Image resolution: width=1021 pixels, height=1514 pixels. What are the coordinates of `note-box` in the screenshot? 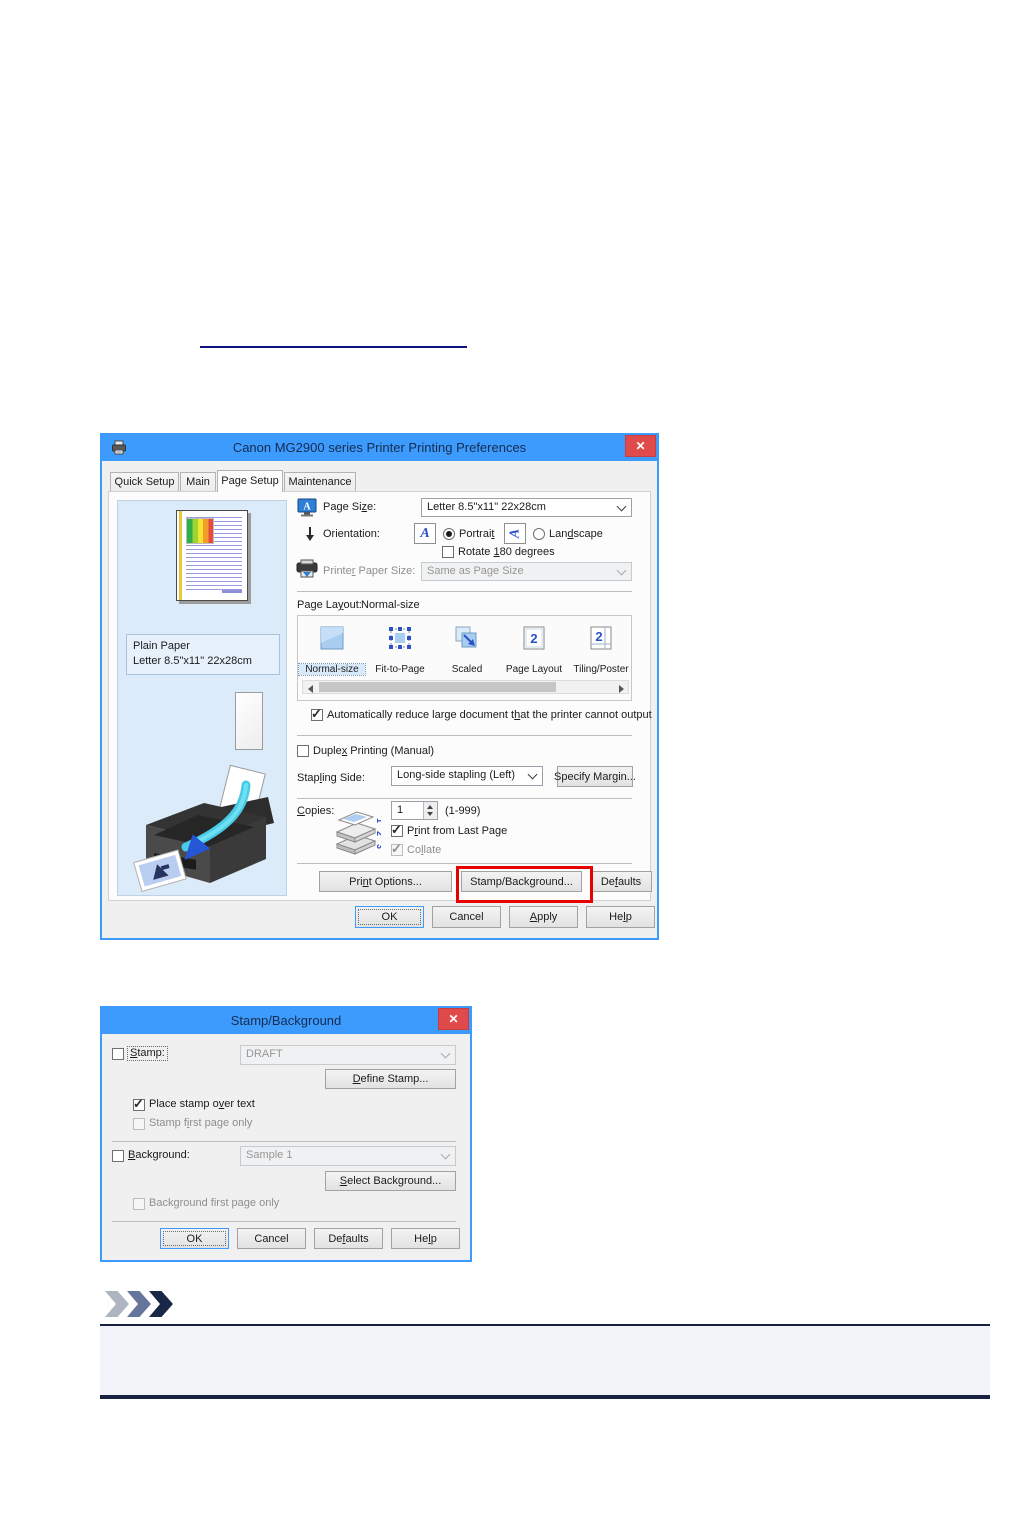 It's located at (545, 1361).